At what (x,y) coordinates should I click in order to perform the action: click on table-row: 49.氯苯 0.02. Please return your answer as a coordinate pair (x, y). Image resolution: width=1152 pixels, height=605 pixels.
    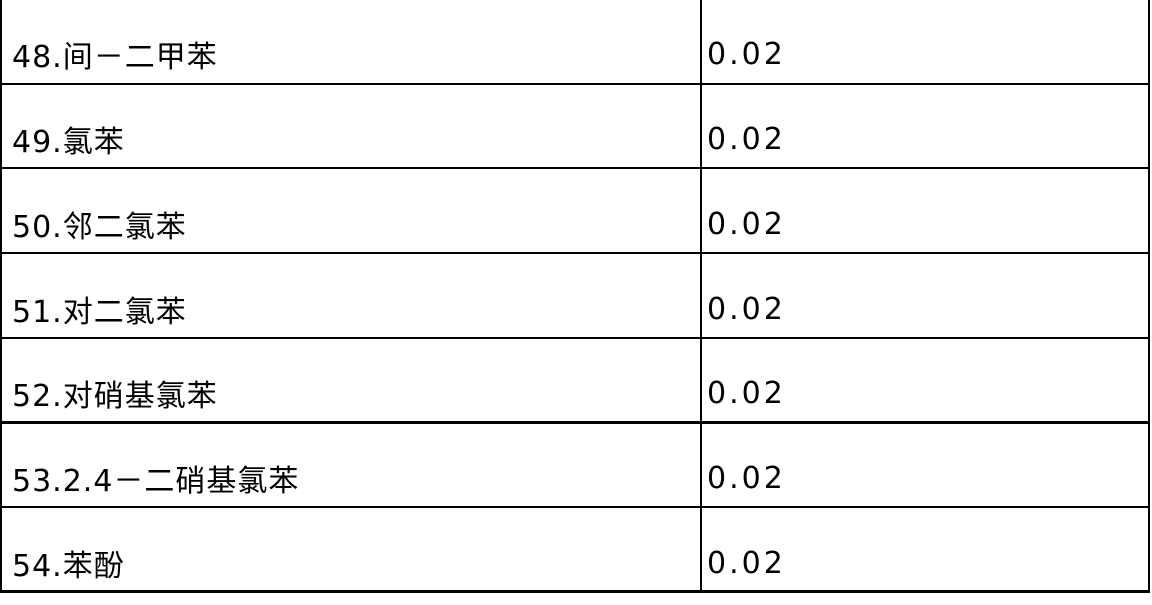
    Looking at the image, I should click on (576, 139).